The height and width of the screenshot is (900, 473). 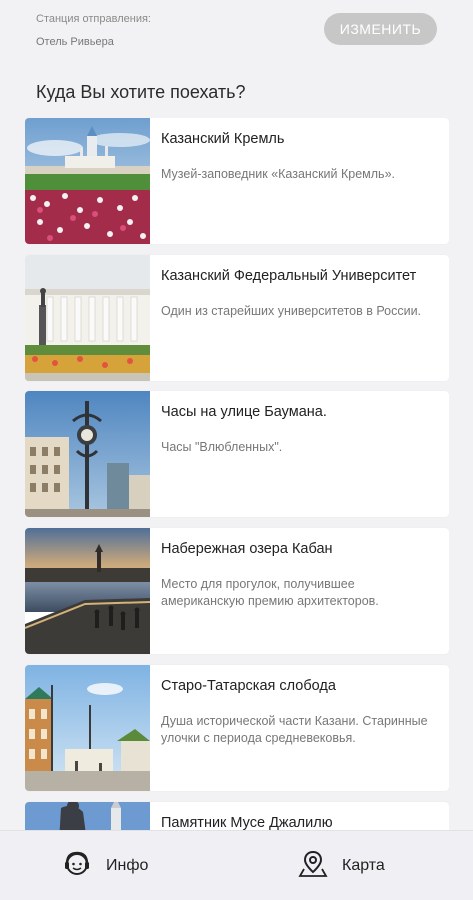 What do you see at coordinates (223, 139) in the screenshot?
I see `place-title: Казанский Кремль` at bounding box center [223, 139].